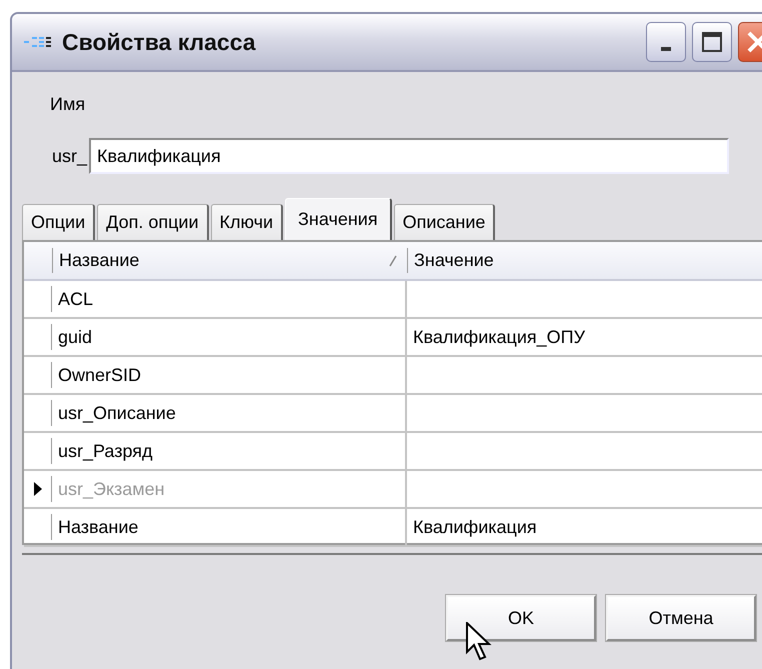  Describe the element at coordinates (393, 260) in the screenshot. I see `sort-icon` at that location.